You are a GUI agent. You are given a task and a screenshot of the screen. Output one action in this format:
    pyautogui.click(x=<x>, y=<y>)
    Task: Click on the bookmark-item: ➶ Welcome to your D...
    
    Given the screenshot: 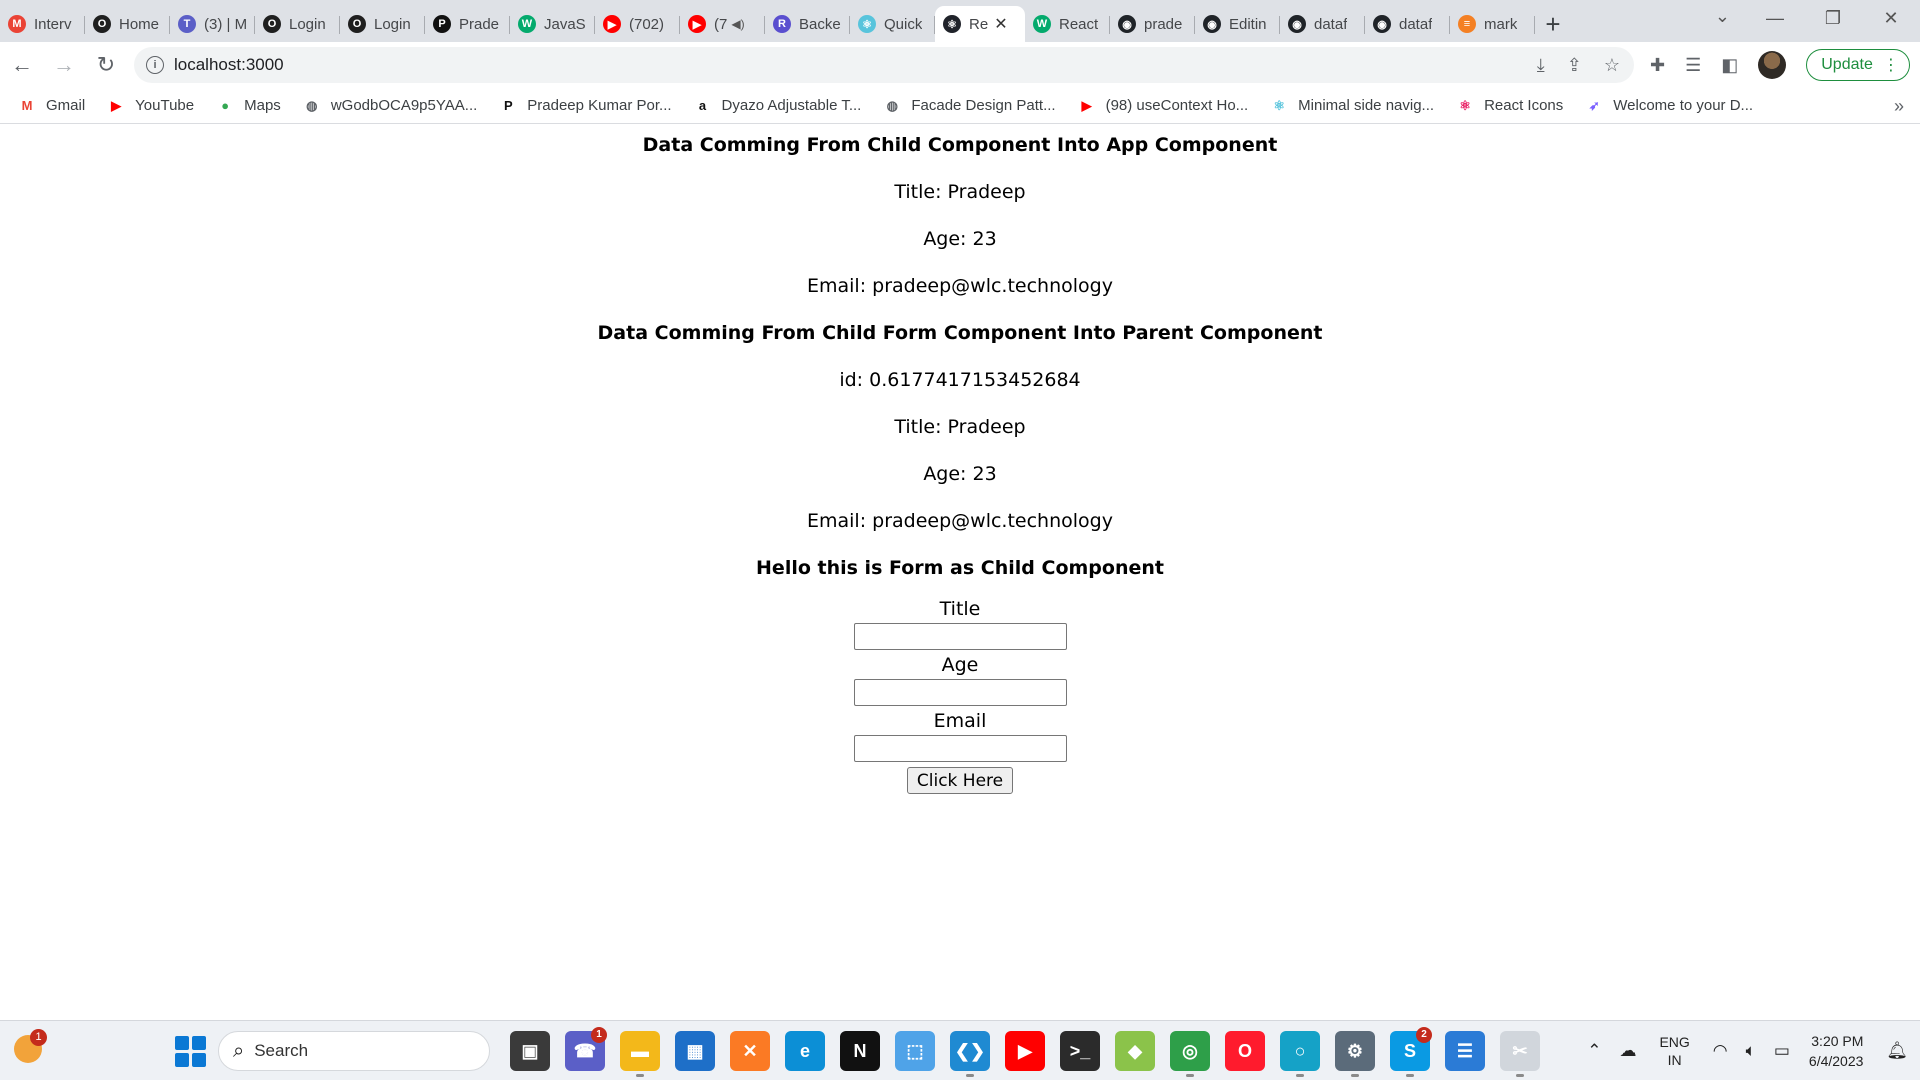 What is the action you would take?
    pyautogui.click(x=1669, y=106)
    